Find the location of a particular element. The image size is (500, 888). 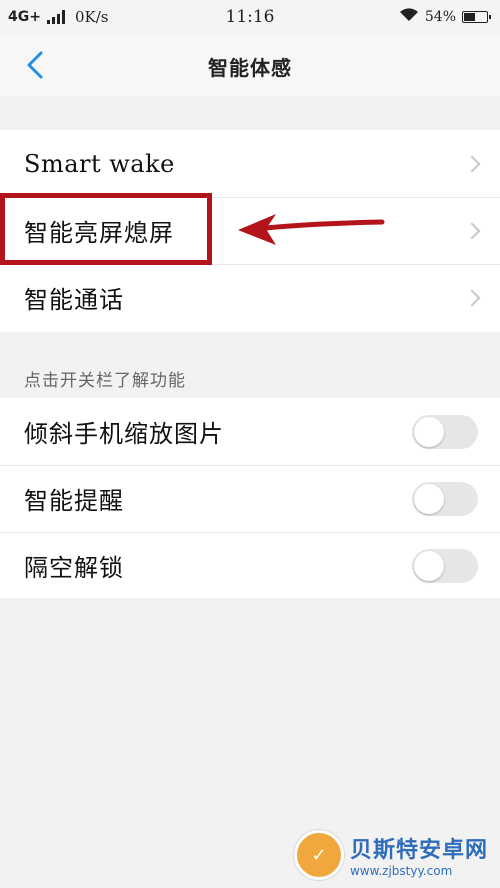

row-smart-reminder: 智能提醒 is located at coordinates (250, 498).